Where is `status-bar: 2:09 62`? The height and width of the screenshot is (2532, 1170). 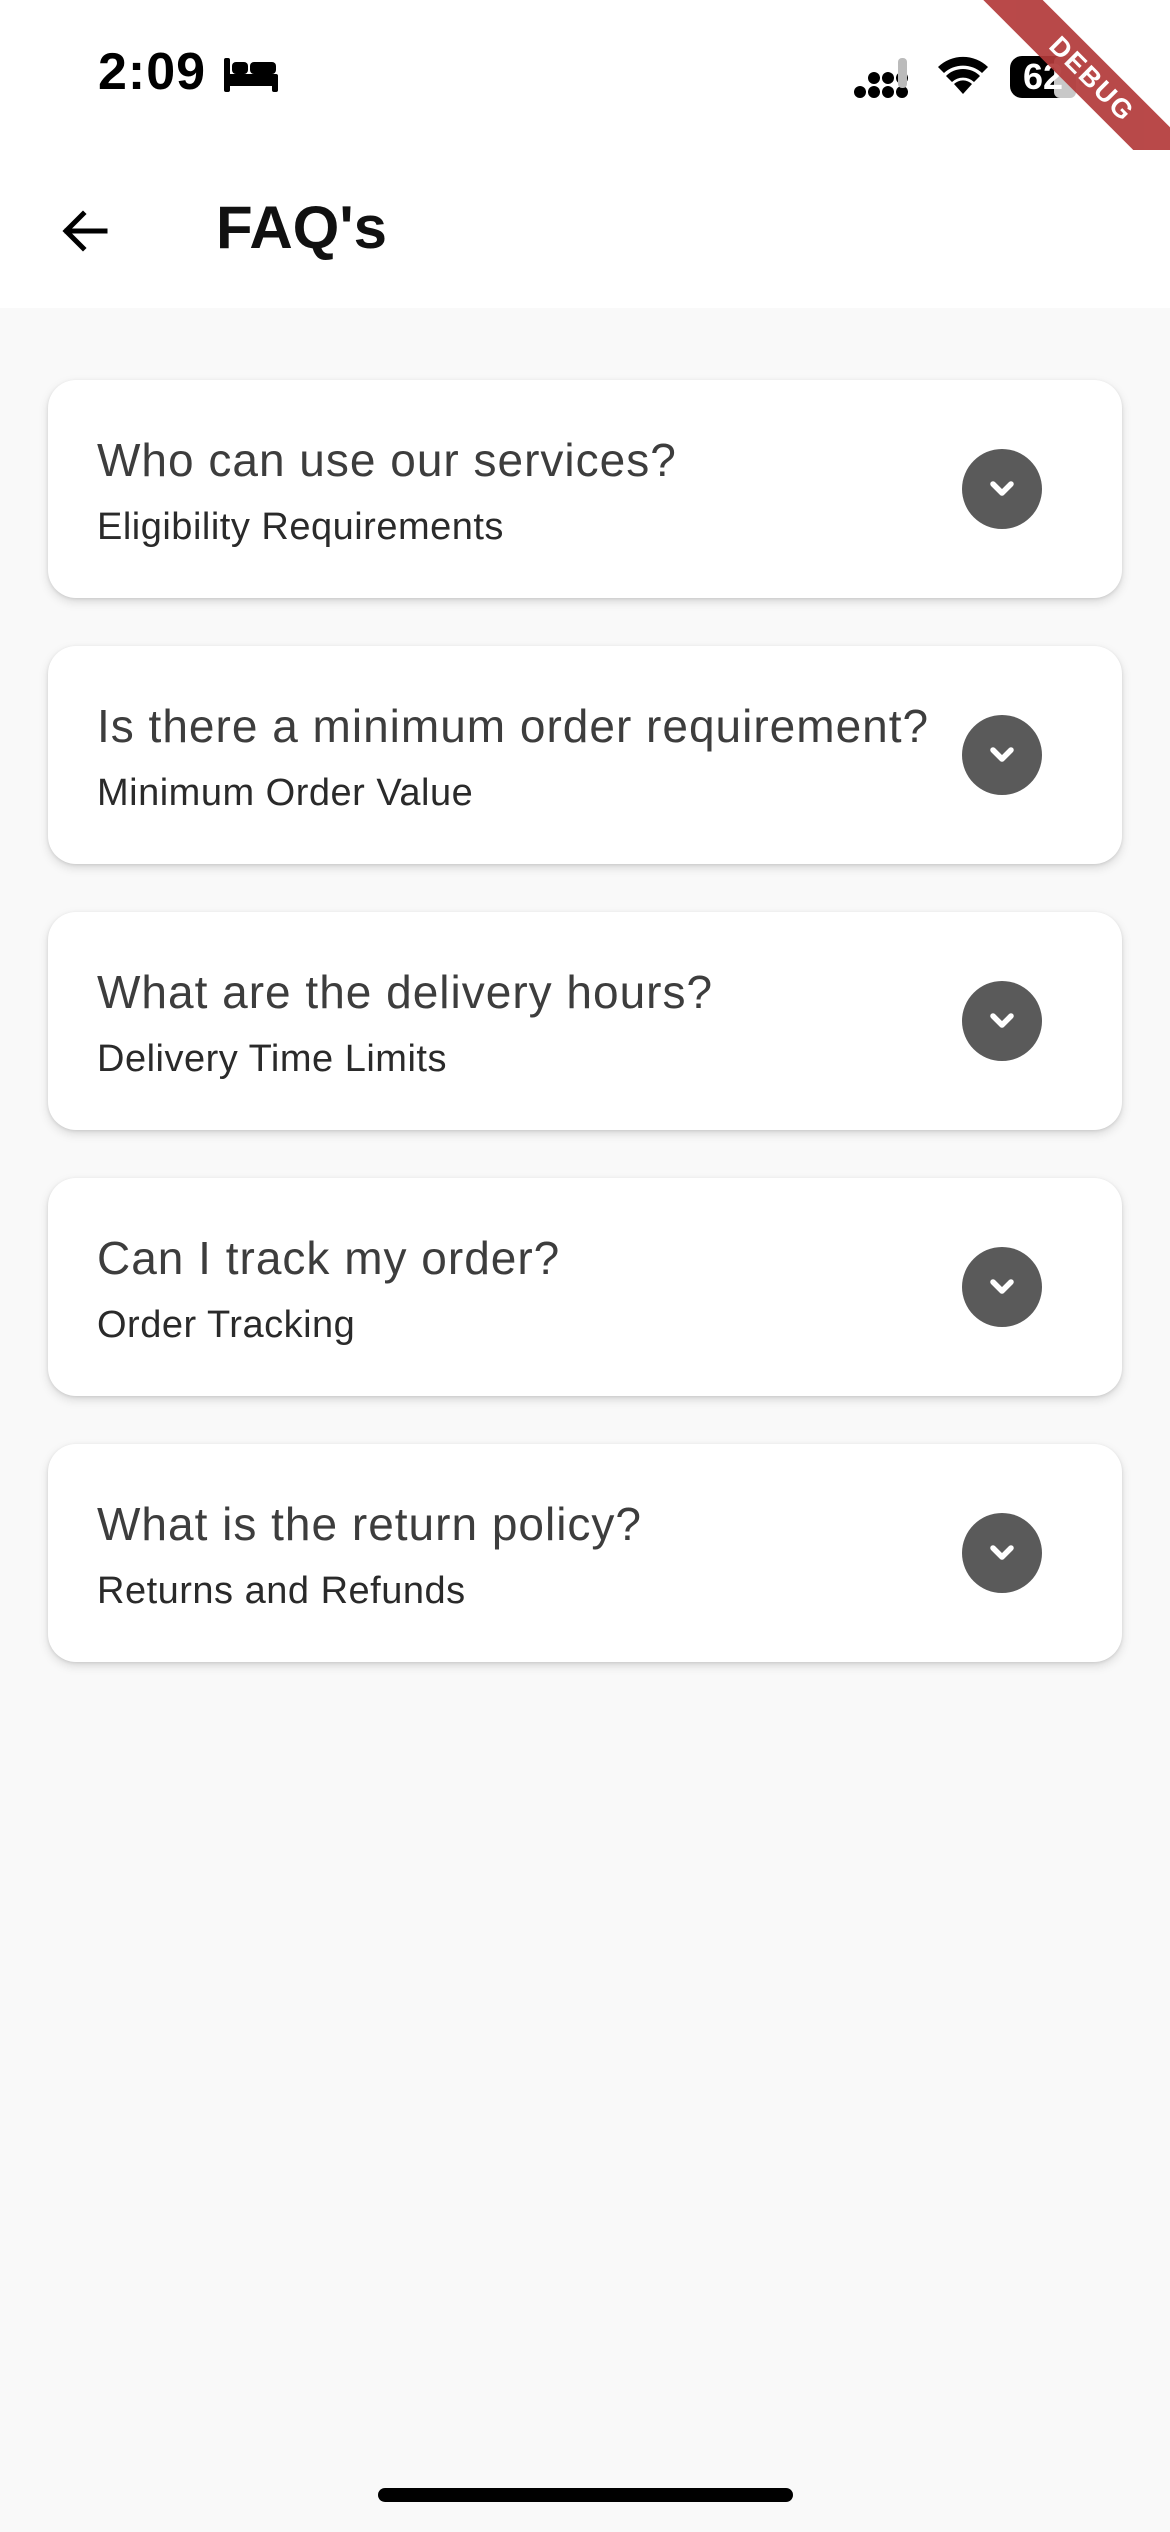 status-bar: 2:09 62 is located at coordinates (585, 75).